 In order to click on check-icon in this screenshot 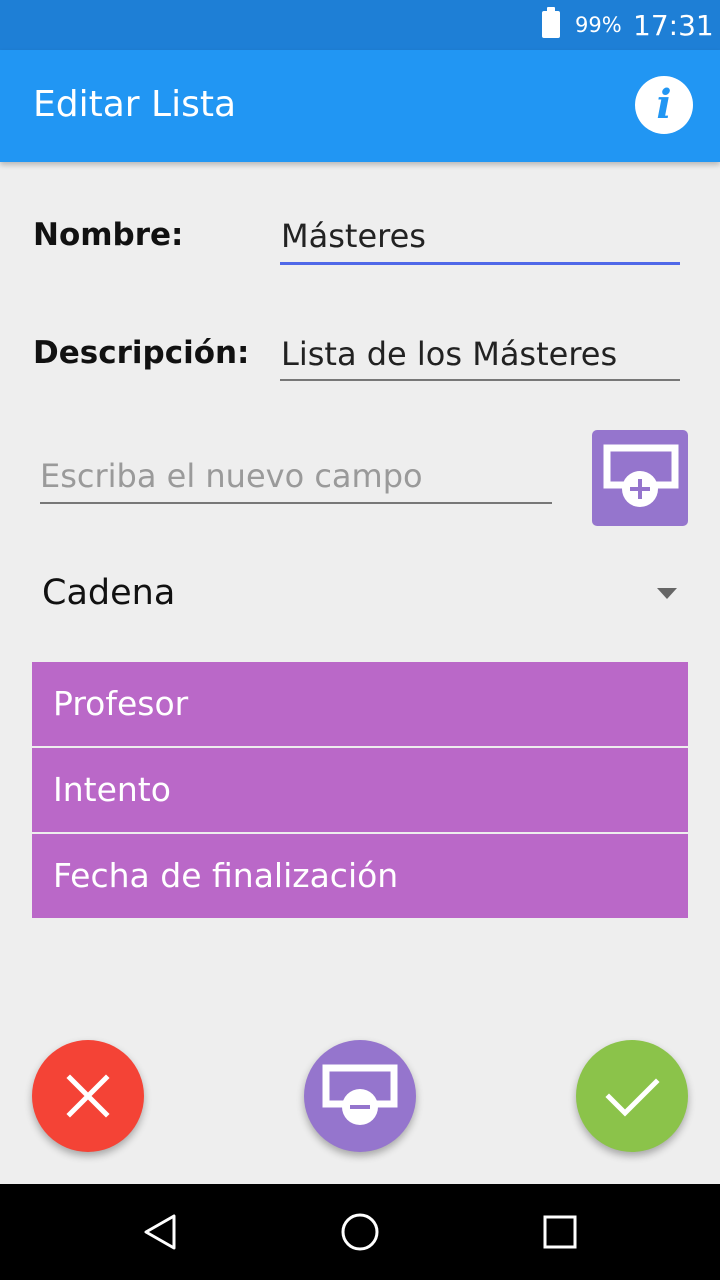, I will do `click(632, 1097)`.